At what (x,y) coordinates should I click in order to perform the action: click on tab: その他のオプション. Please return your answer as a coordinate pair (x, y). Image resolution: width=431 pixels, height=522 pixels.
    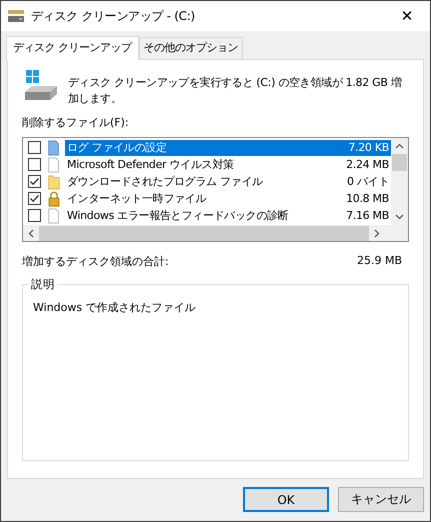
    Looking at the image, I should click on (190, 48).